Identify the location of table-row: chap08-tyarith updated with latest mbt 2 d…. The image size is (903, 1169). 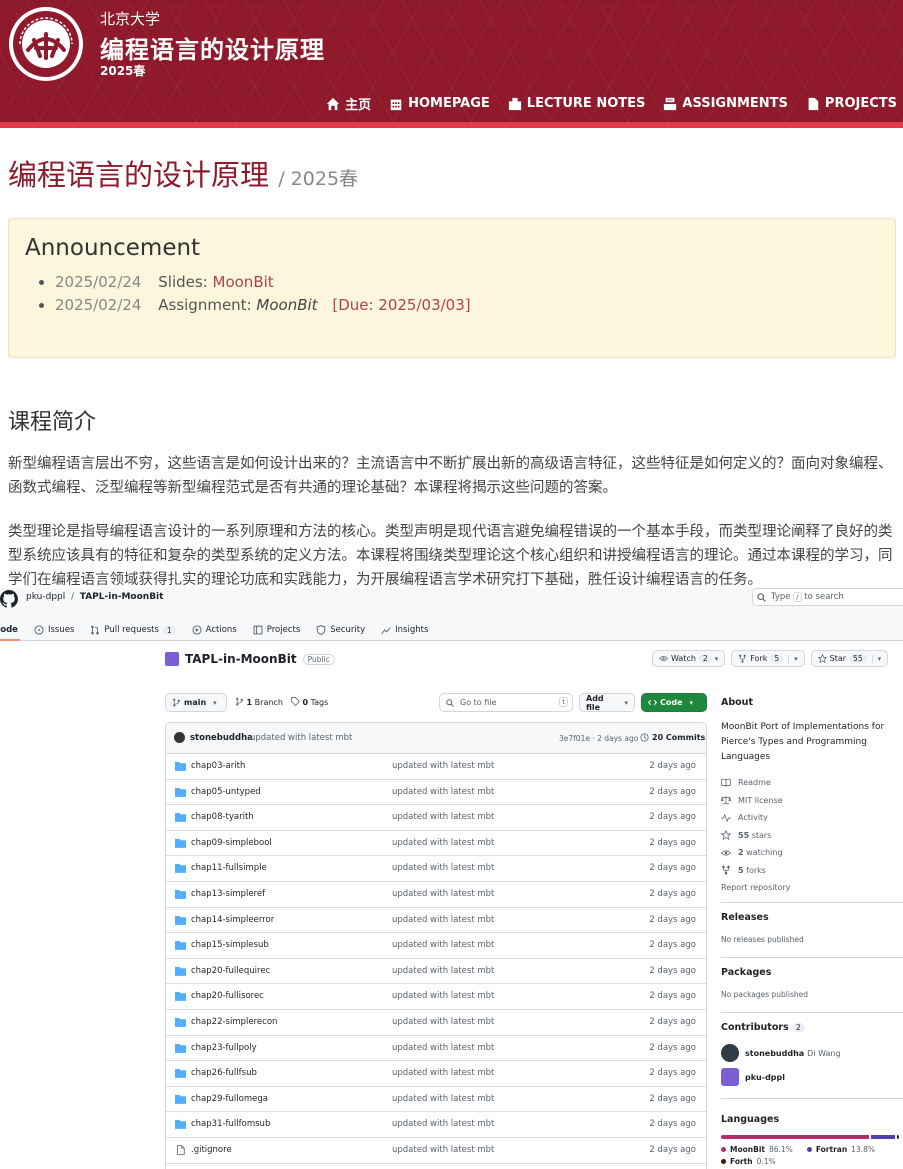
(436, 818).